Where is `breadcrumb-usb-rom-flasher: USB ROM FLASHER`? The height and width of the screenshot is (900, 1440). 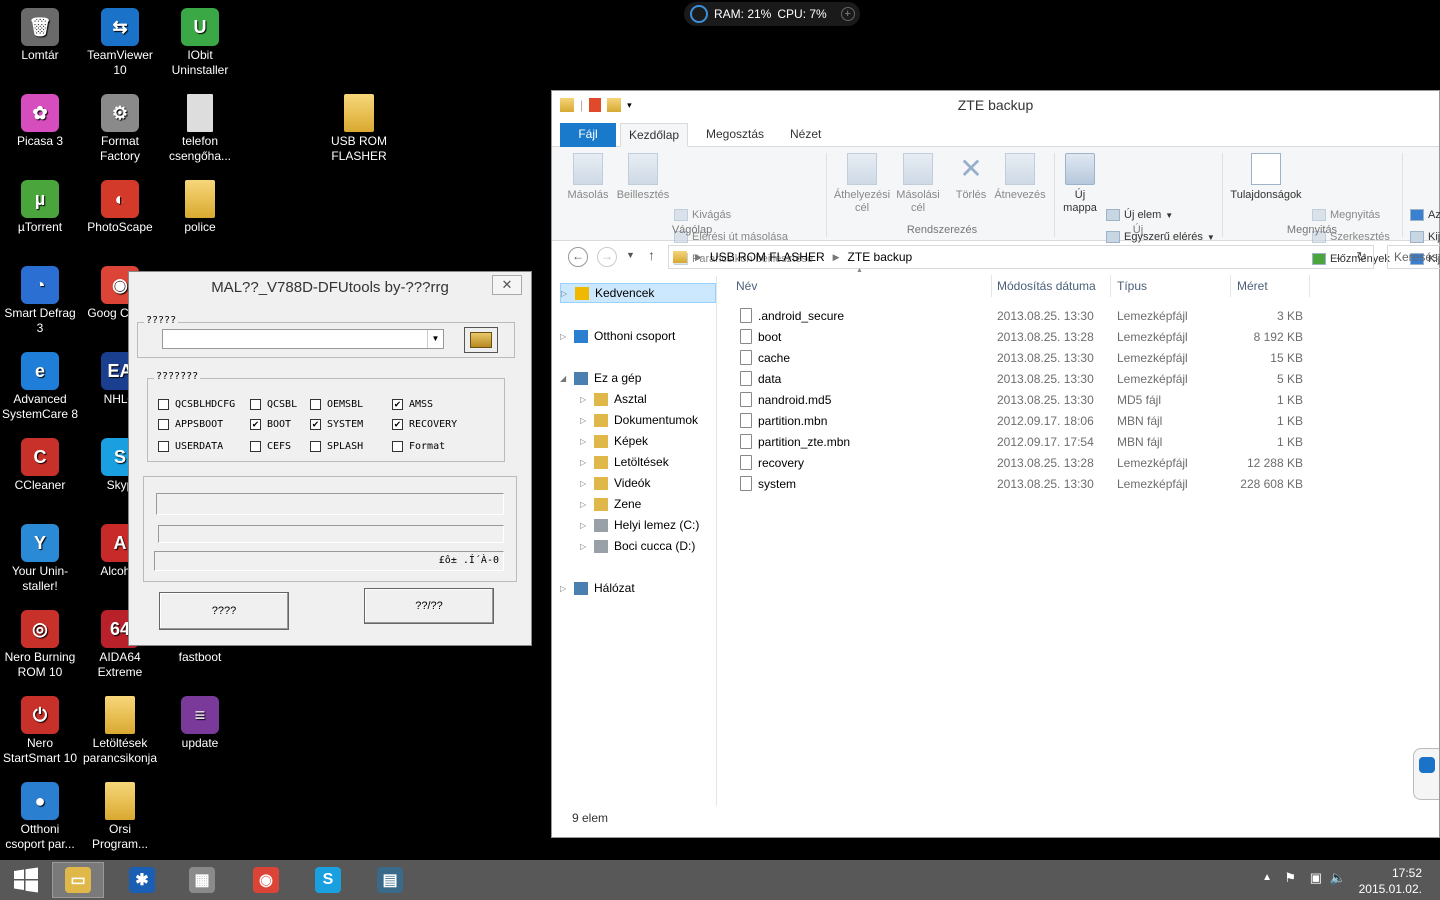
breadcrumb-usb-rom-flasher: USB ROM FLASHER is located at coordinates (767, 257).